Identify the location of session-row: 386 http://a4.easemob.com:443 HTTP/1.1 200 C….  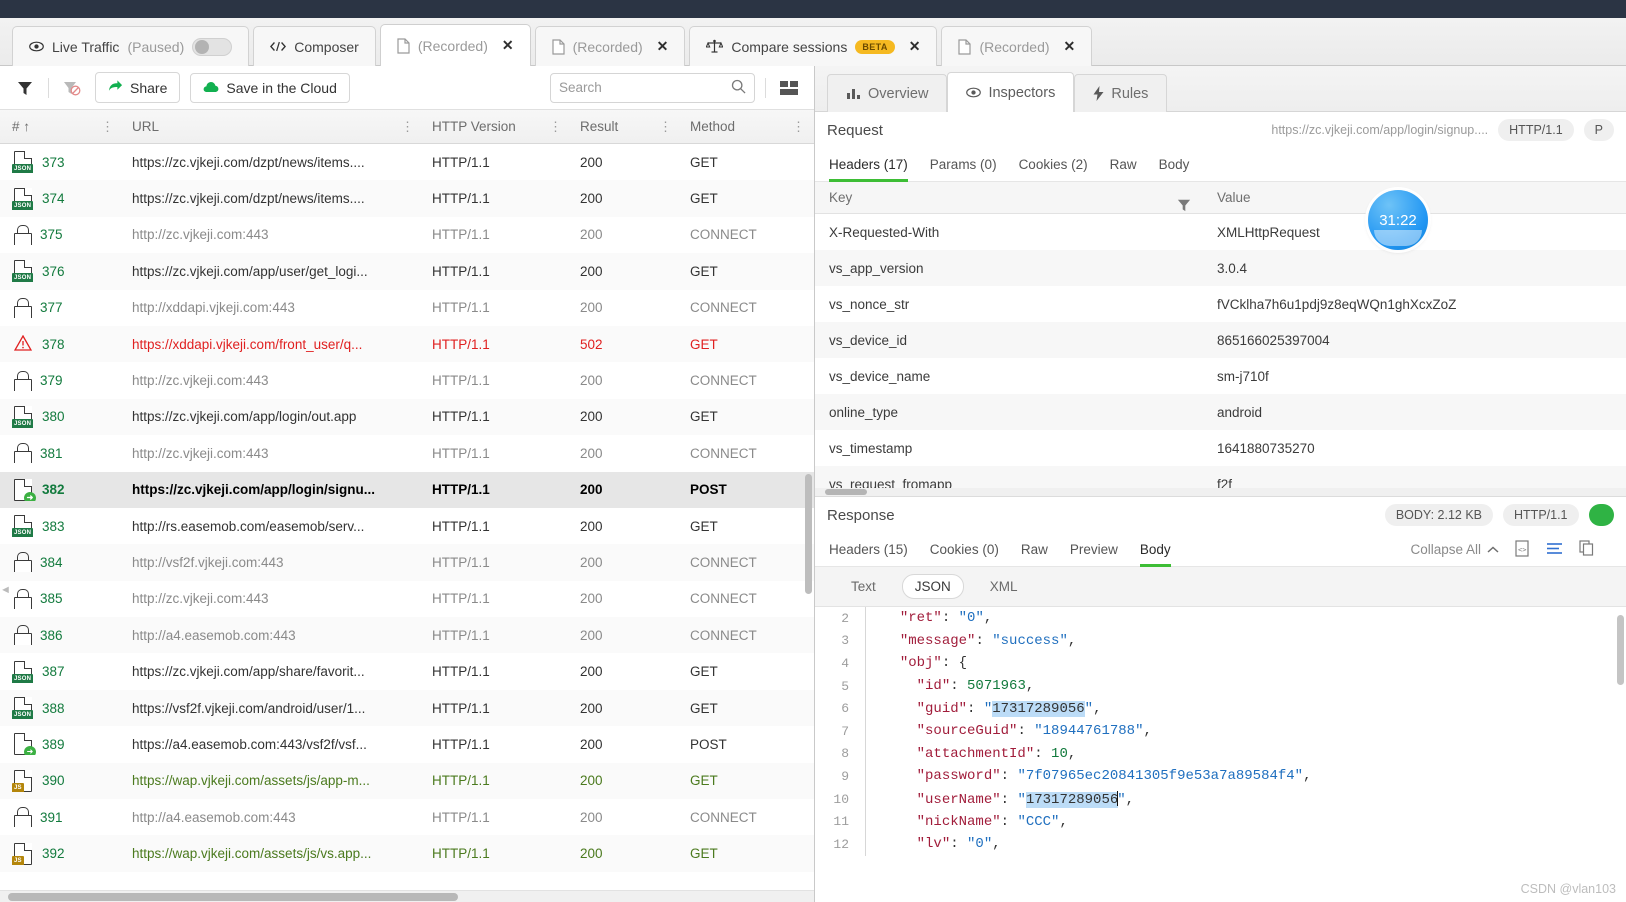
(407, 635).